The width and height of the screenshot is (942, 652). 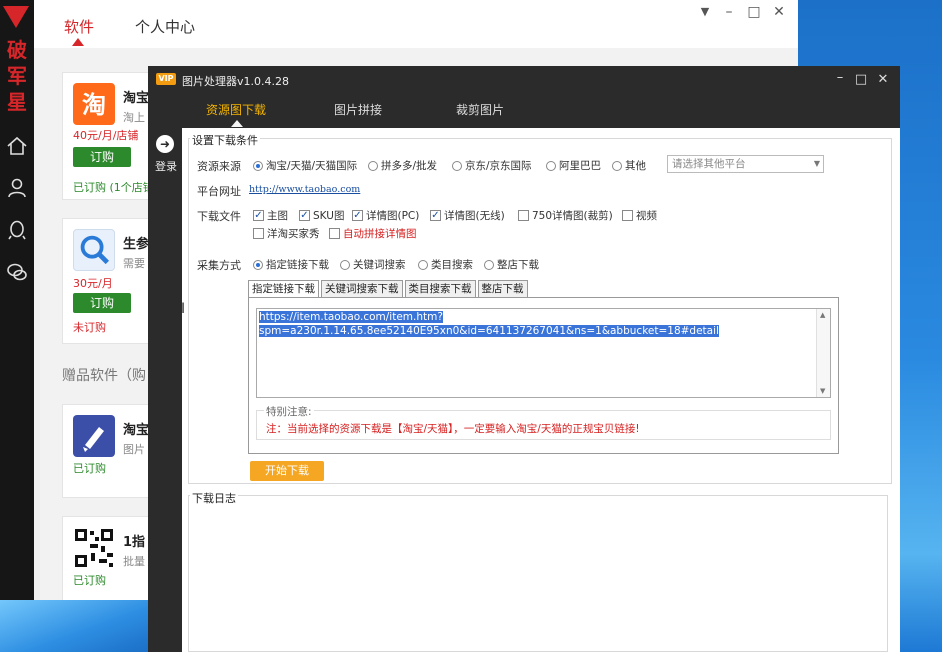 What do you see at coordinates (474, 216) in the screenshot?
I see `option-label: 详情图(无线)` at bounding box center [474, 216].